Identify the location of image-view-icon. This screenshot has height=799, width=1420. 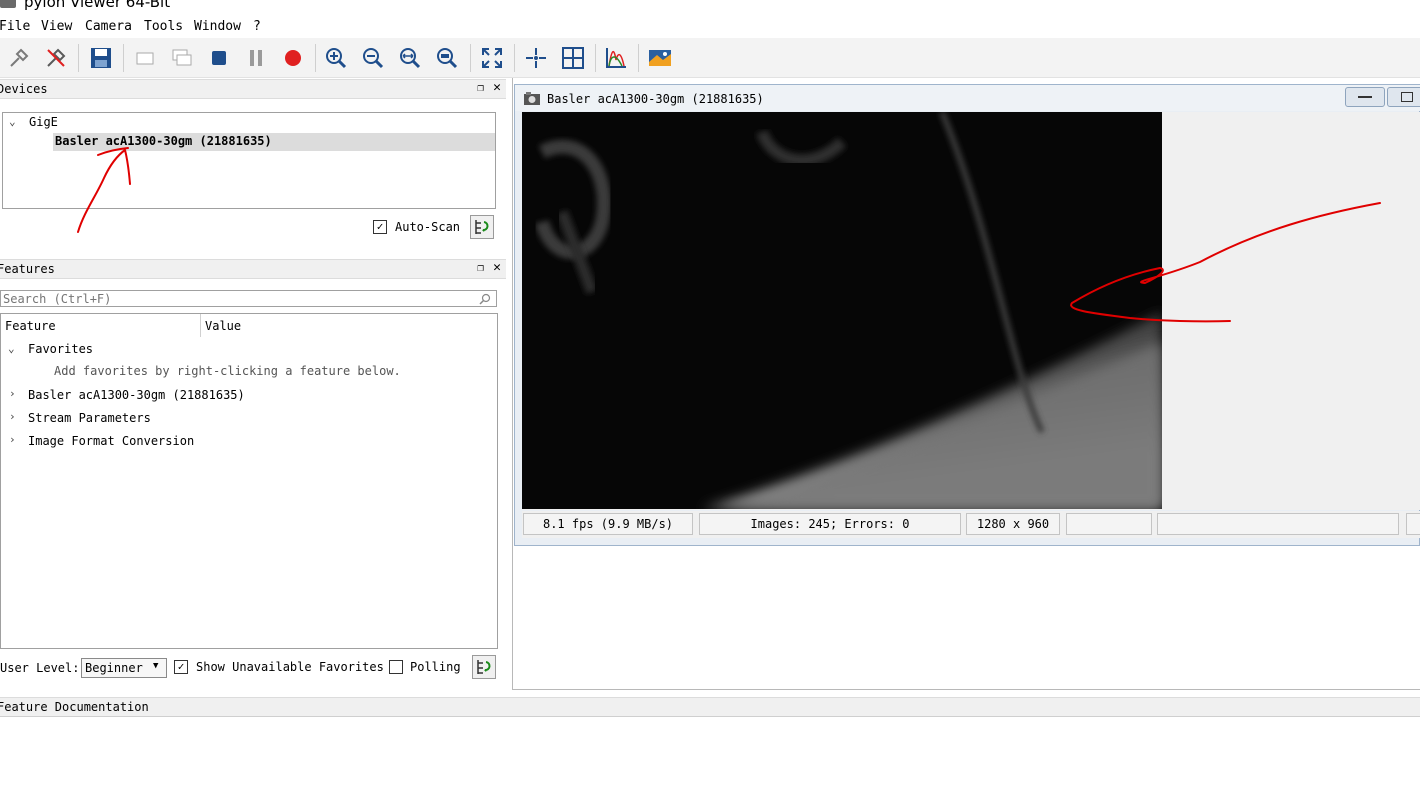
(660, 58).